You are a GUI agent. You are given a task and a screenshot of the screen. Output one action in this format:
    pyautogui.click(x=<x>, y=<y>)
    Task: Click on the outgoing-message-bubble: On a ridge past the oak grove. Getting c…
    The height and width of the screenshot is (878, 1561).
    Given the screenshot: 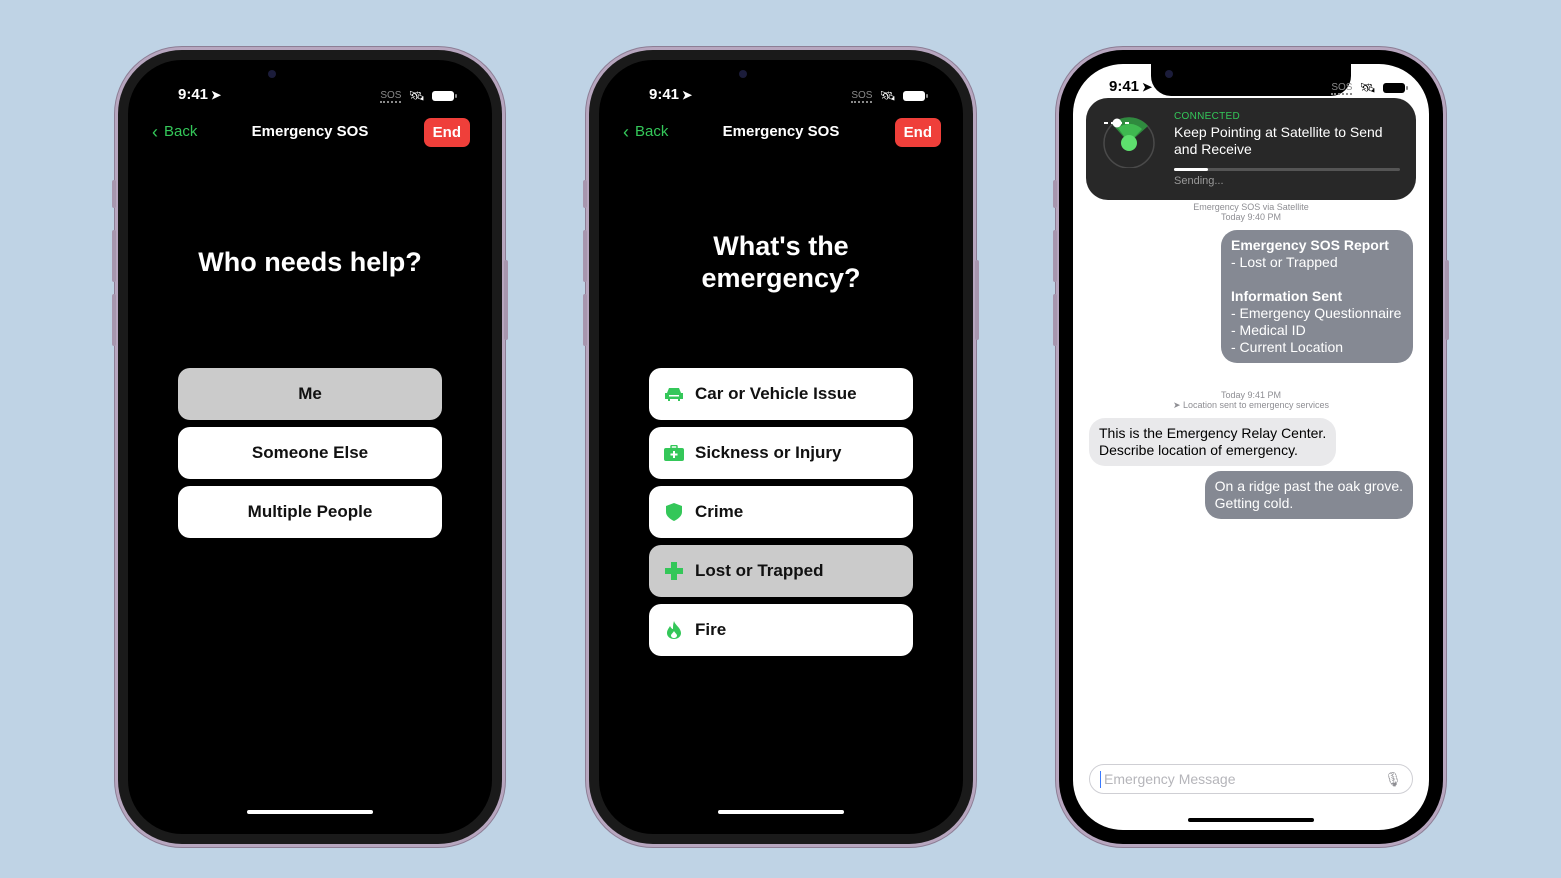 What is the action you would take?
    pyautogui.click(x=1308, y=495)
    